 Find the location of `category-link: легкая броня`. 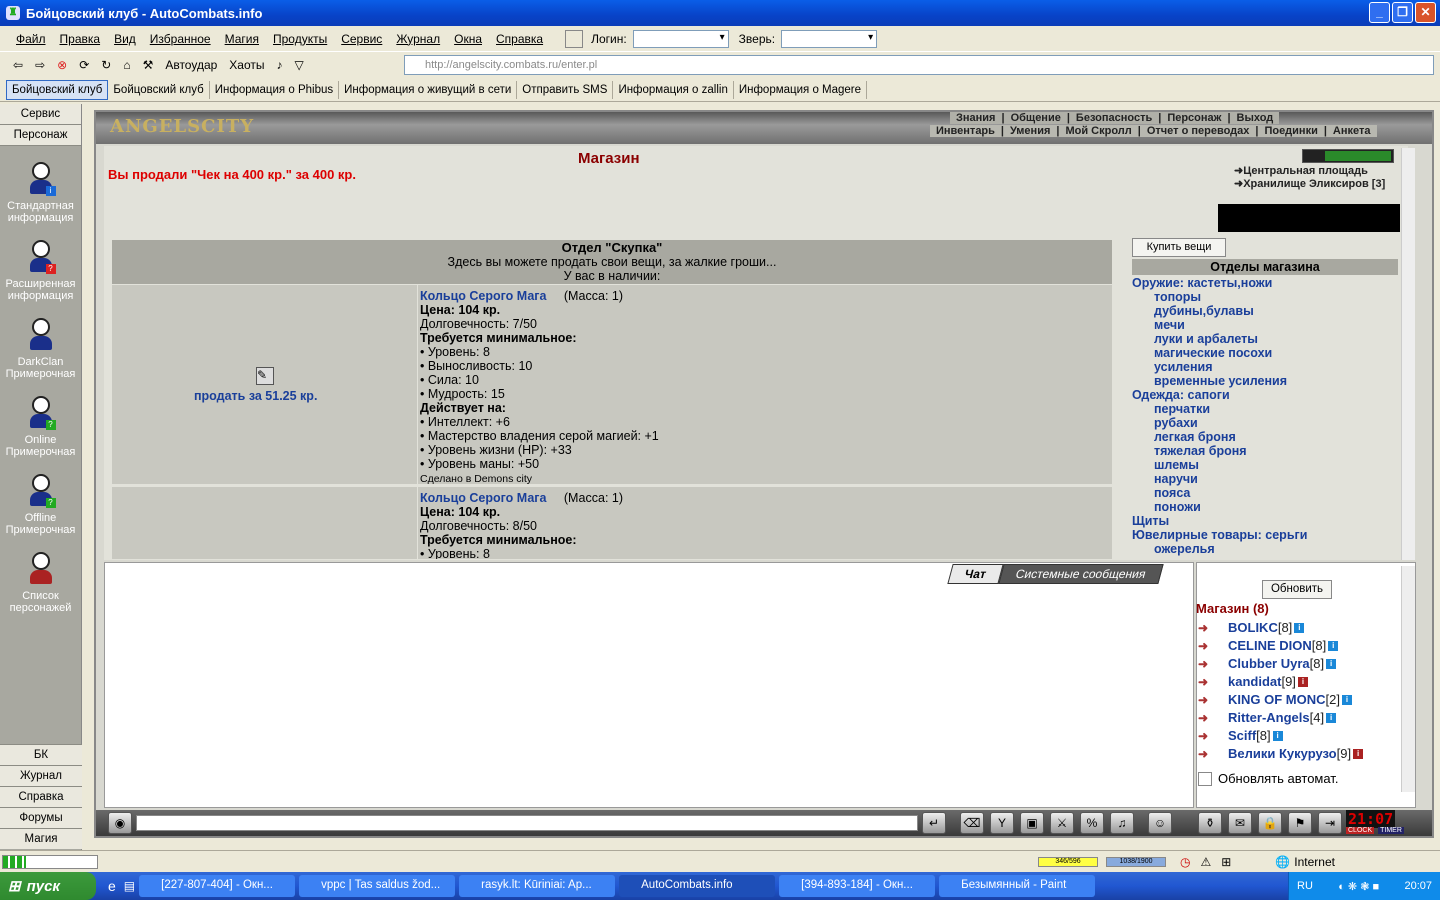

category-link: легкая броня is located at coordinates (1265, 437).